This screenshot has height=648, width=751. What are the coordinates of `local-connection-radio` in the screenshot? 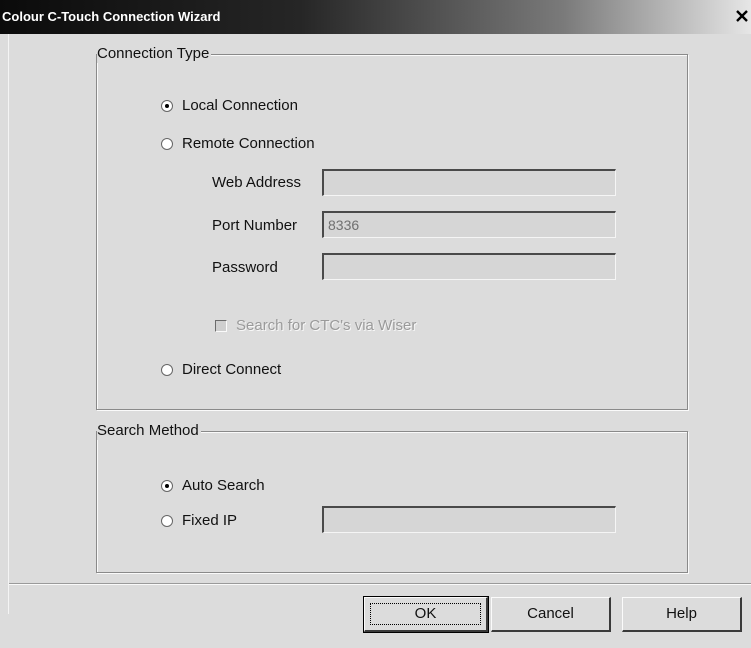 It's located at (167, 106).